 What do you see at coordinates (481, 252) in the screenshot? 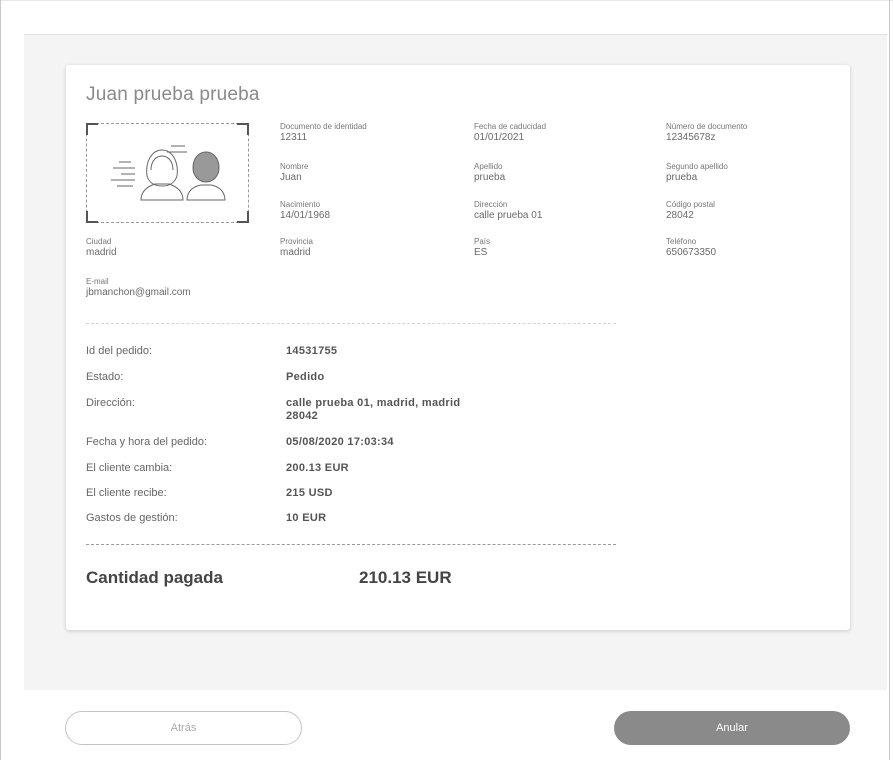
I see `field-value: ES` at bounding box center [481, 252].